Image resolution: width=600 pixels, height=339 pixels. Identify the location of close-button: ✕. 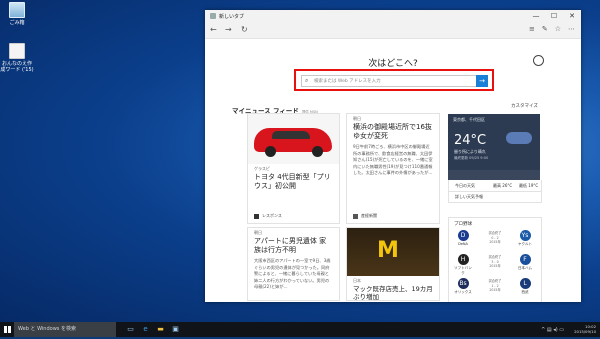
(572, 16).